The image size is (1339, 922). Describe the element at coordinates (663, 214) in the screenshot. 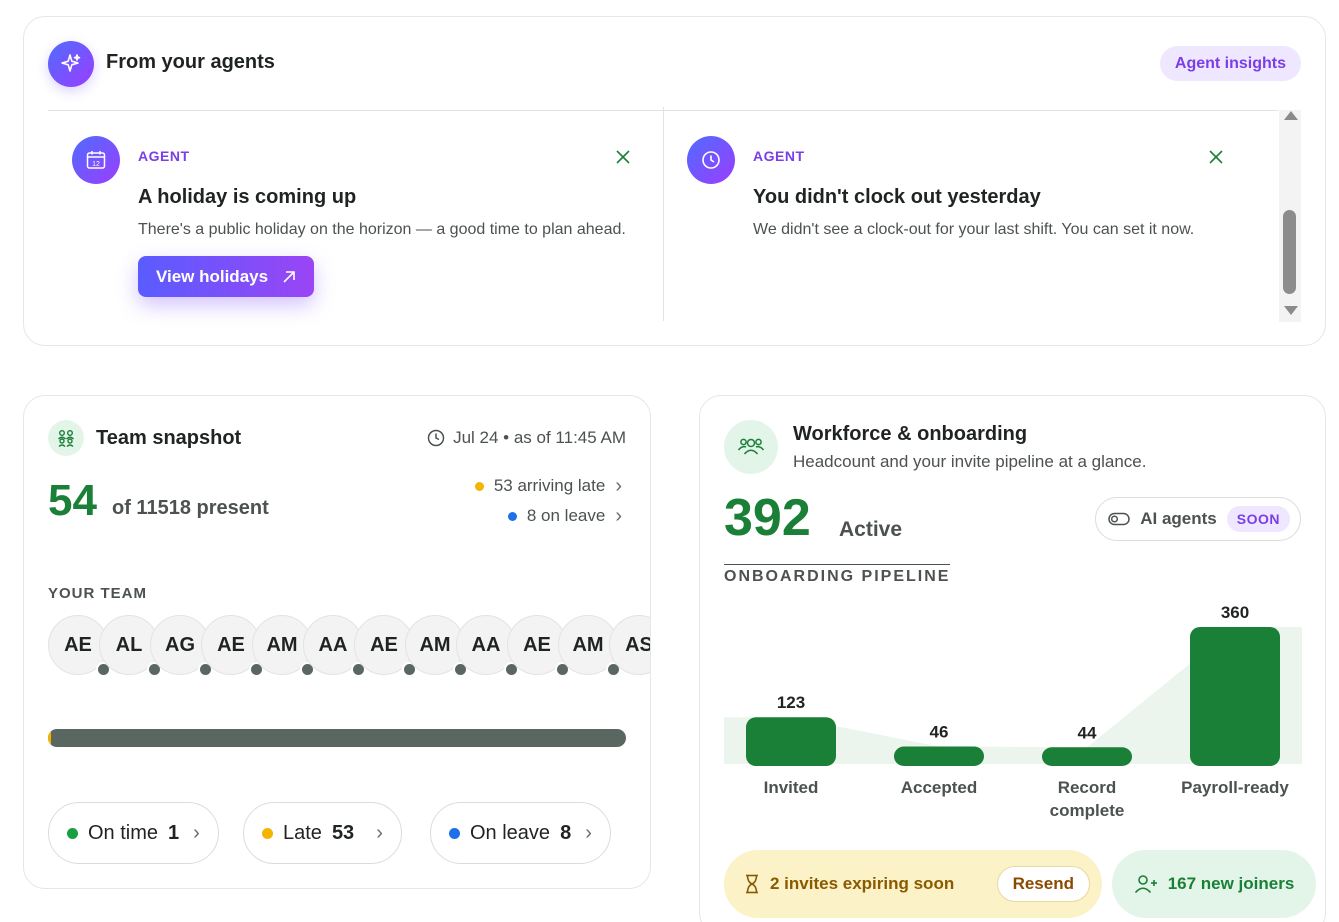

I see `divider` at that location.